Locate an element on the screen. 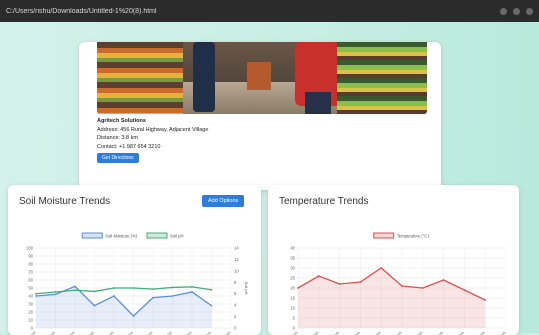  y2-tick-label: 4 is located at coordinates (235, 305).